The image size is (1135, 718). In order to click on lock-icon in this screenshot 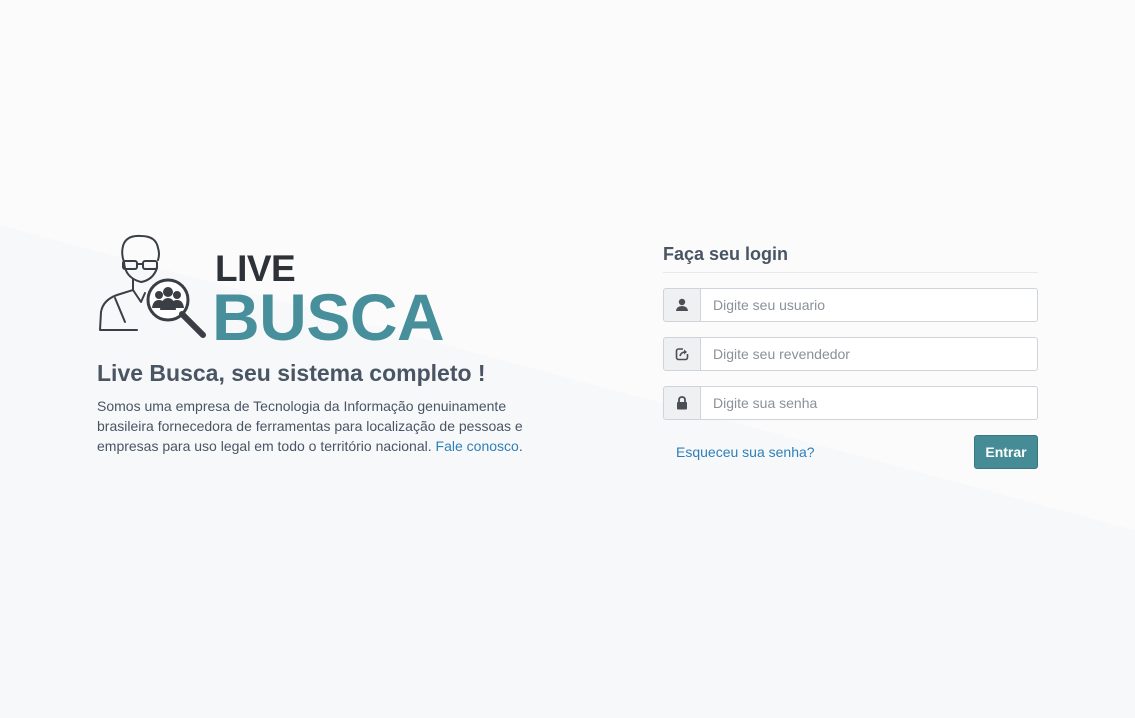, I will do `click(682, 403)`.